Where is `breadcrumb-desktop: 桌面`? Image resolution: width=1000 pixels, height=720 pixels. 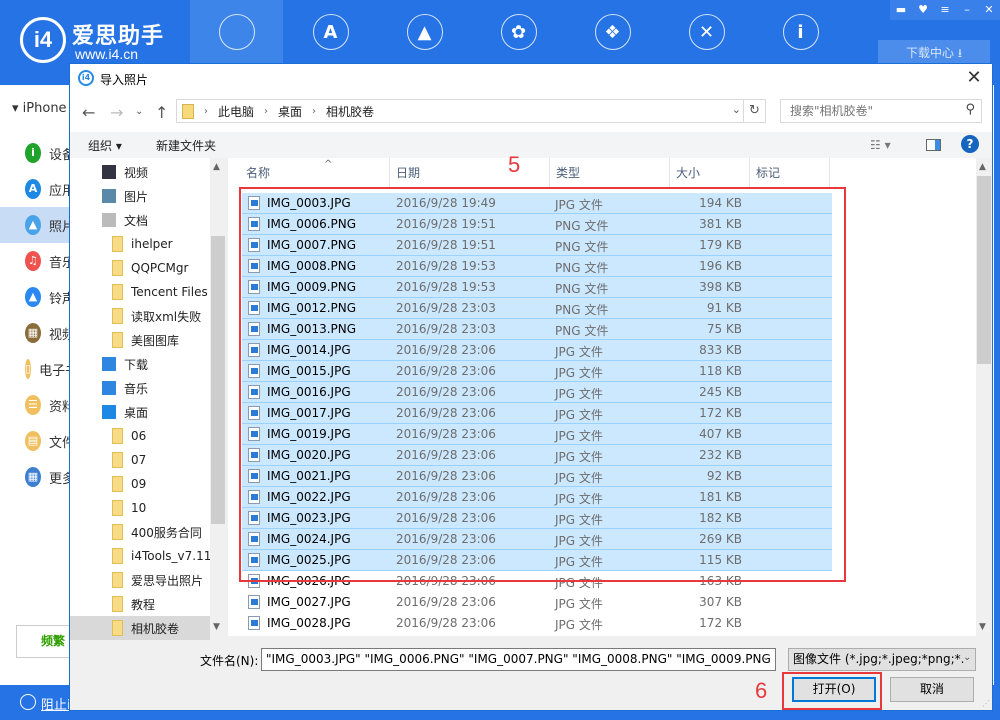
breadcrumb-desktop: 桌面 is located at coordinates (290, 111).